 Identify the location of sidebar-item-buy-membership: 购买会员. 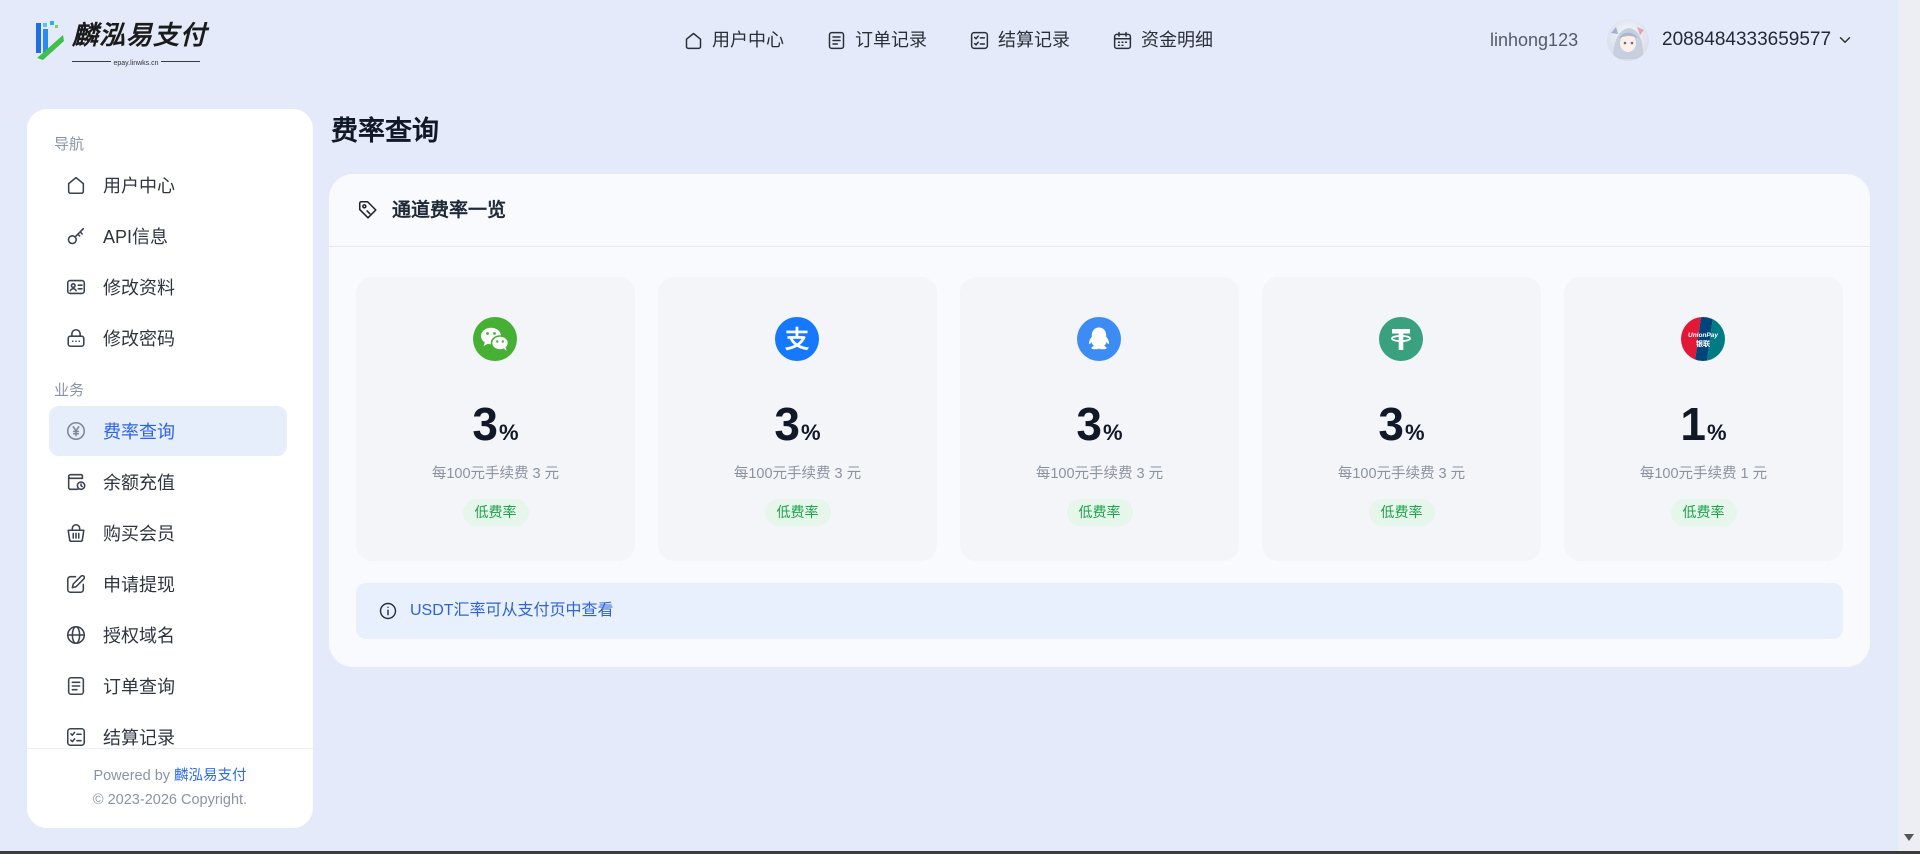
(168, 533).